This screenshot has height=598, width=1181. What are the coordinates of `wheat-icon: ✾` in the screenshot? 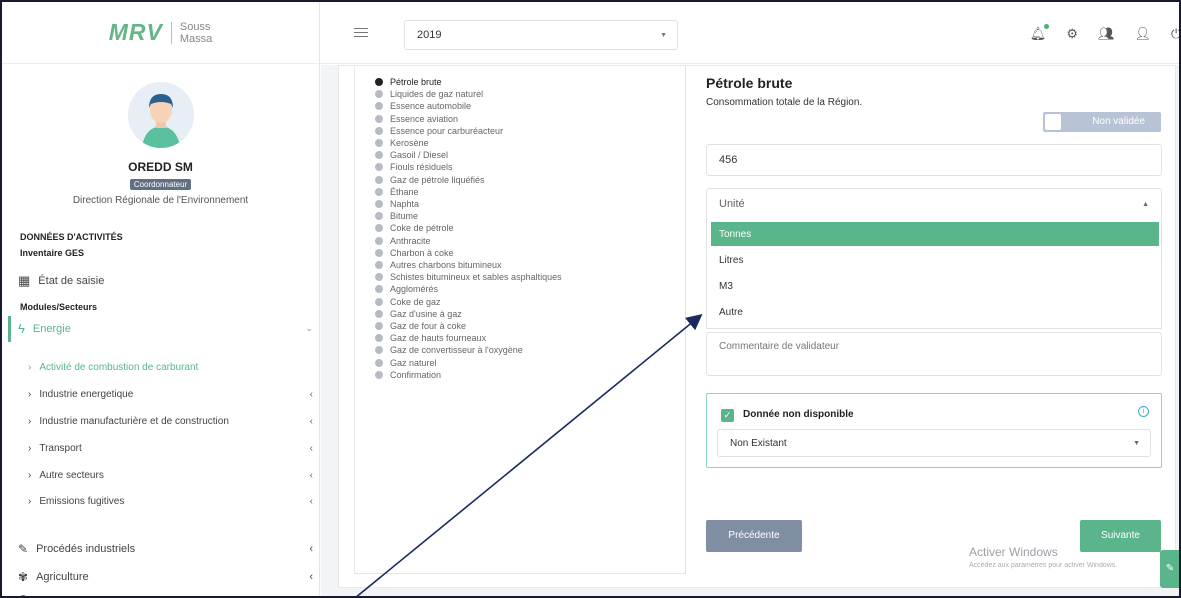 It's located at (23, 577).